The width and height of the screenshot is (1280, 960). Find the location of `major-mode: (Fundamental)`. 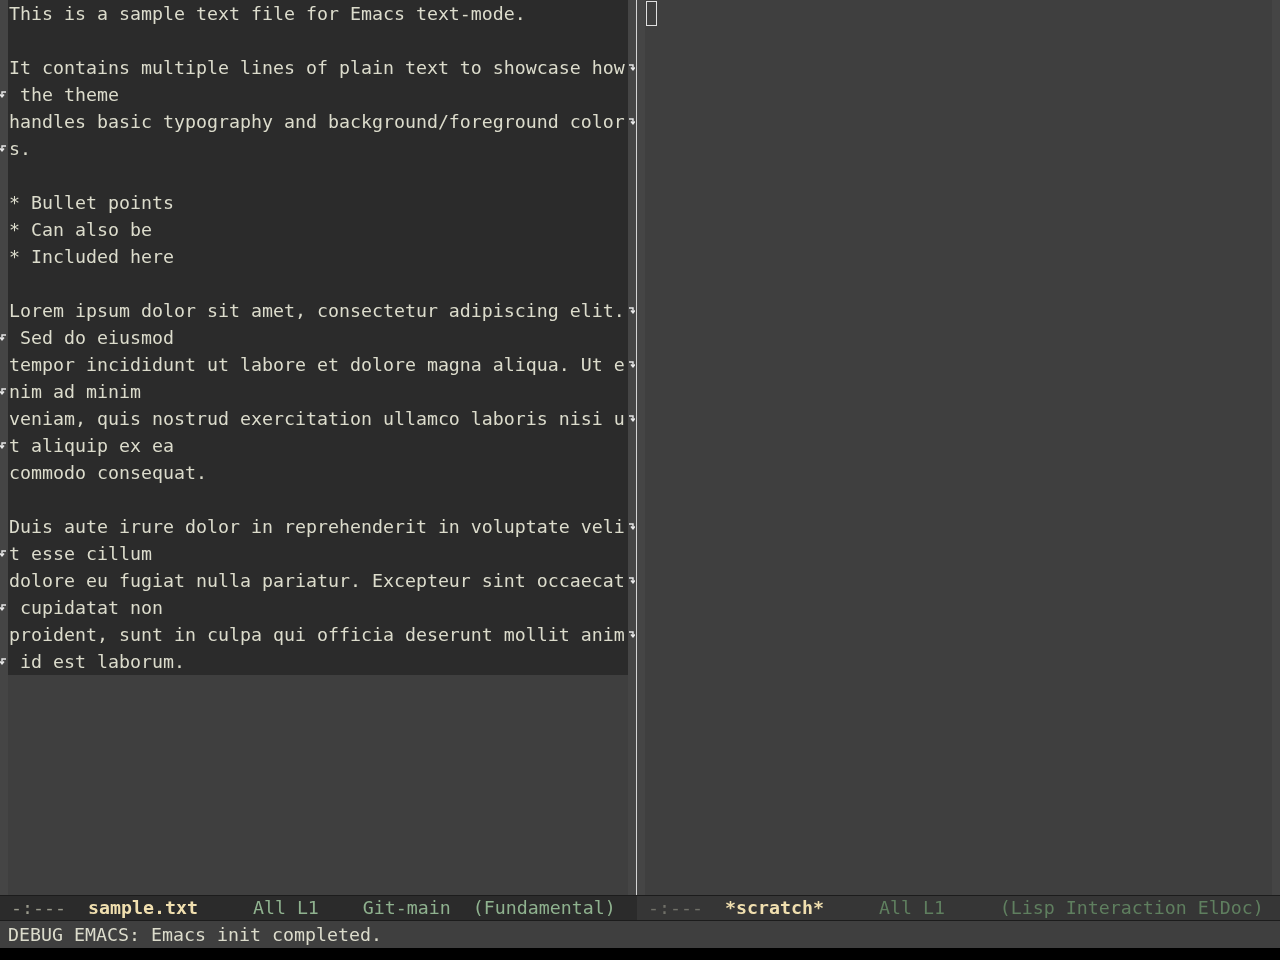

major-mode: (Fundamental) is located at coordinates (544, 908).